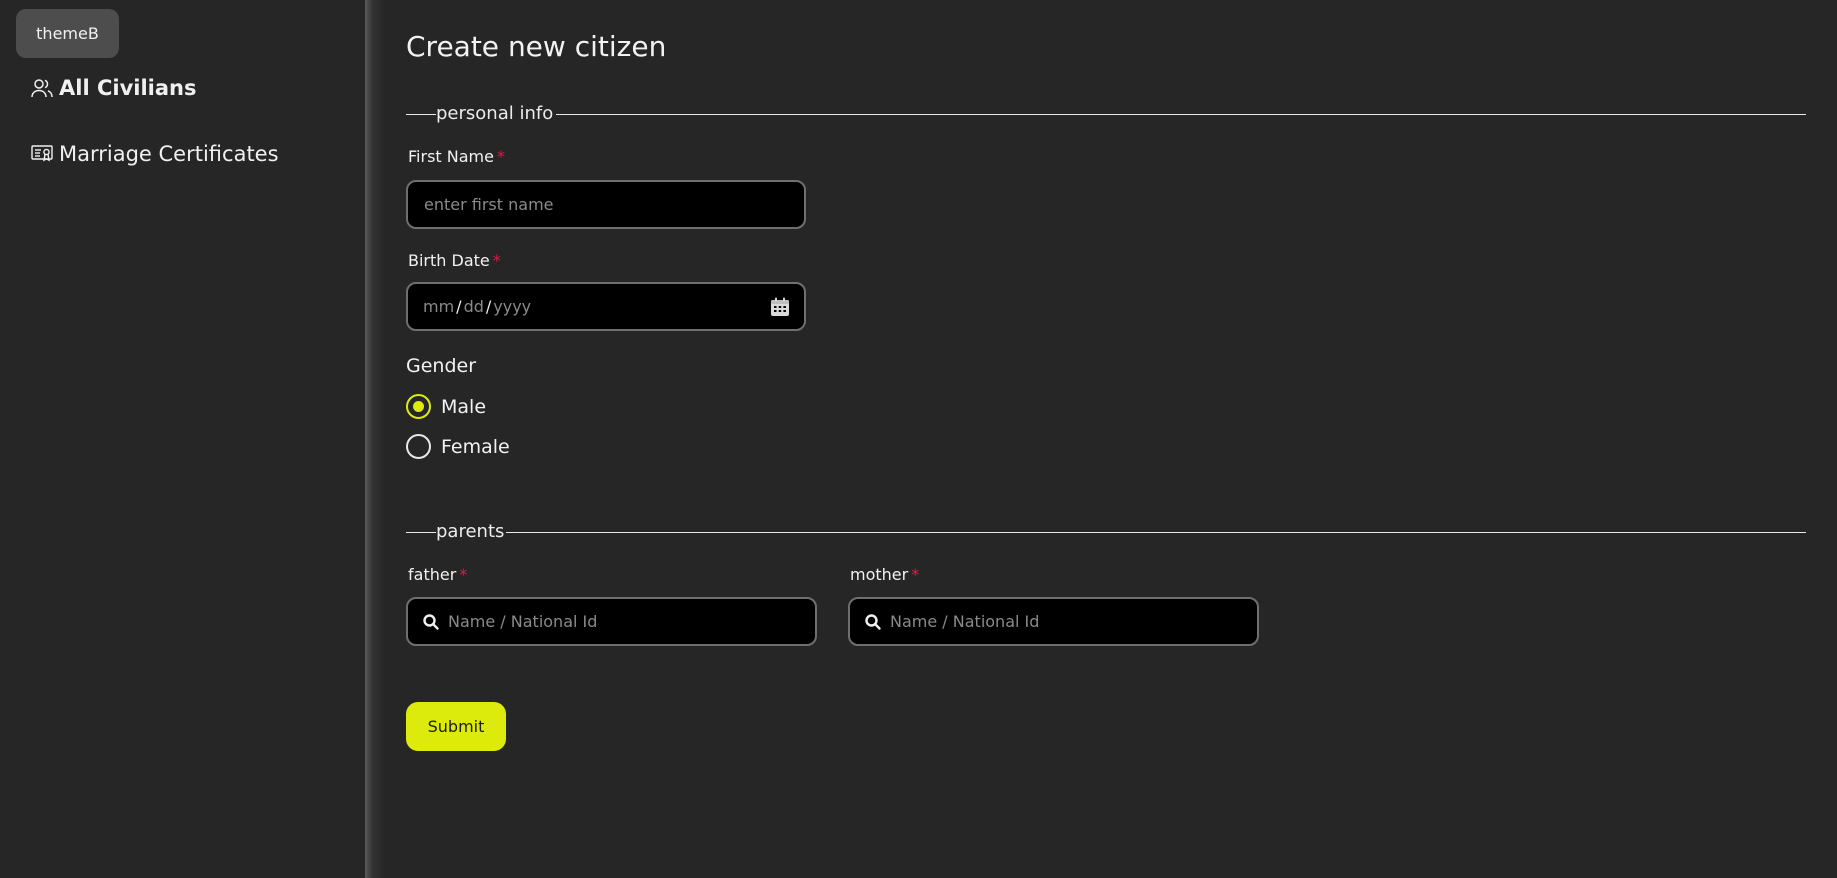 Image resolution: width=1837 pixels, height=878 pixels. Describe the element at coordinates (495, 113) in the screenshot. I see `personal-info-legend-text: personal info` at that location.